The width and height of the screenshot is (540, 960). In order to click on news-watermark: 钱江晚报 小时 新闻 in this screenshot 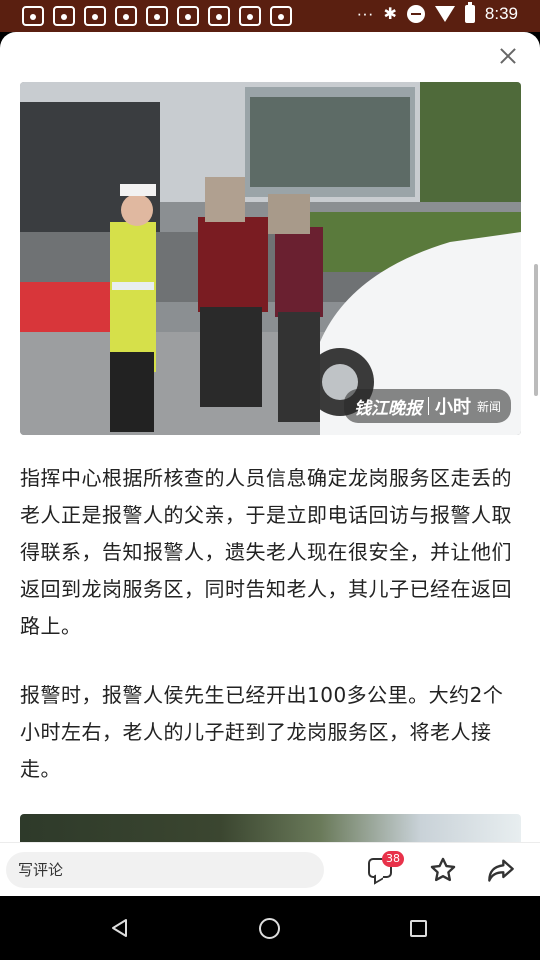, I will do `click(427, 406)`.